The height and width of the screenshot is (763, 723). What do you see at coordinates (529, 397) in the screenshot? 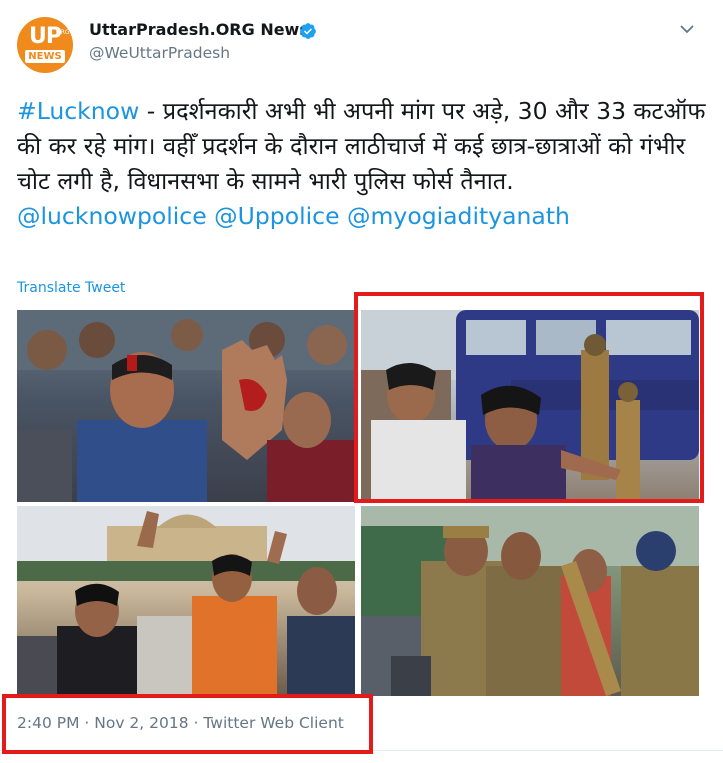
I see `photo-highlight-box` at bounding box center [529, 397].